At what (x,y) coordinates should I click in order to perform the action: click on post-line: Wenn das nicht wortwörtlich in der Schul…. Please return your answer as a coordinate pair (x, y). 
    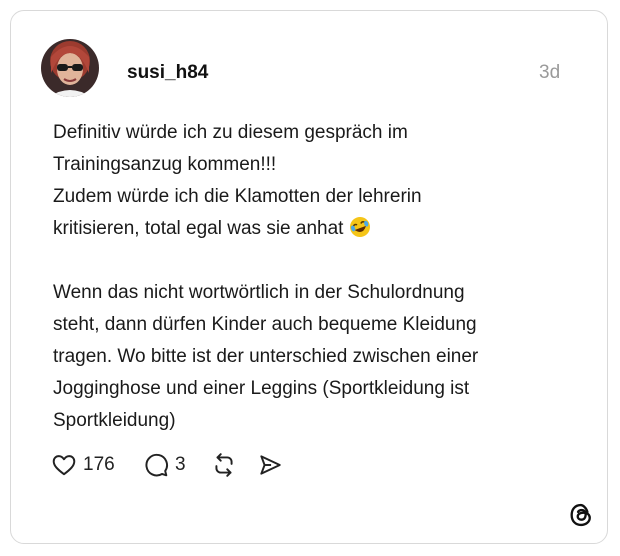
    Looking at the image, I should click on (259, 292).